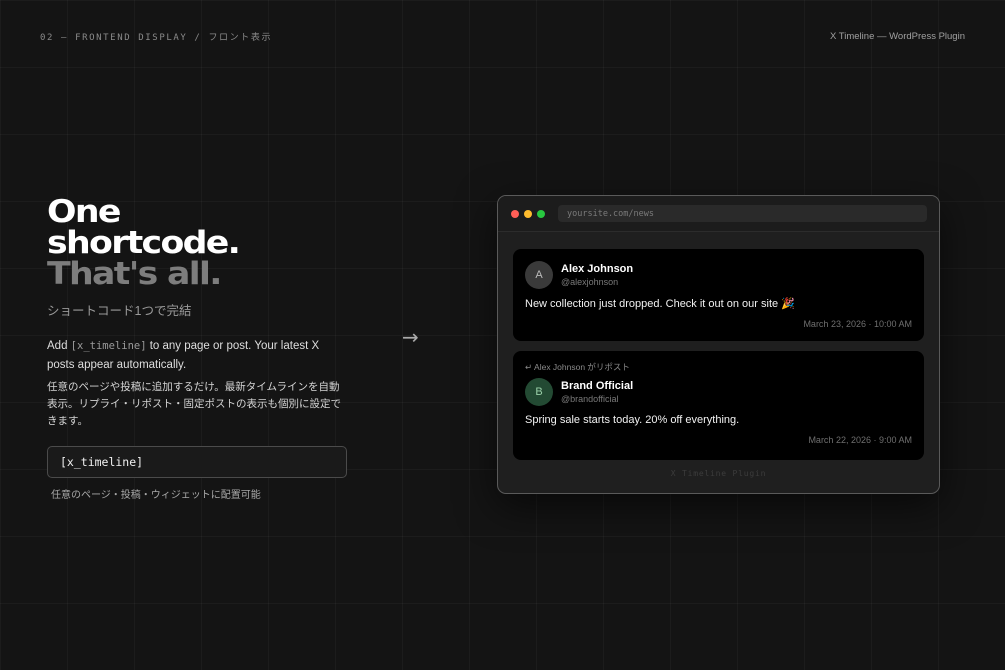 The width and height of the screenshot is (1005, 670). Describe the element at coordinates (108, 346) in the screenshot. I see `inline-shortcode: [x_timeline]` at that location.